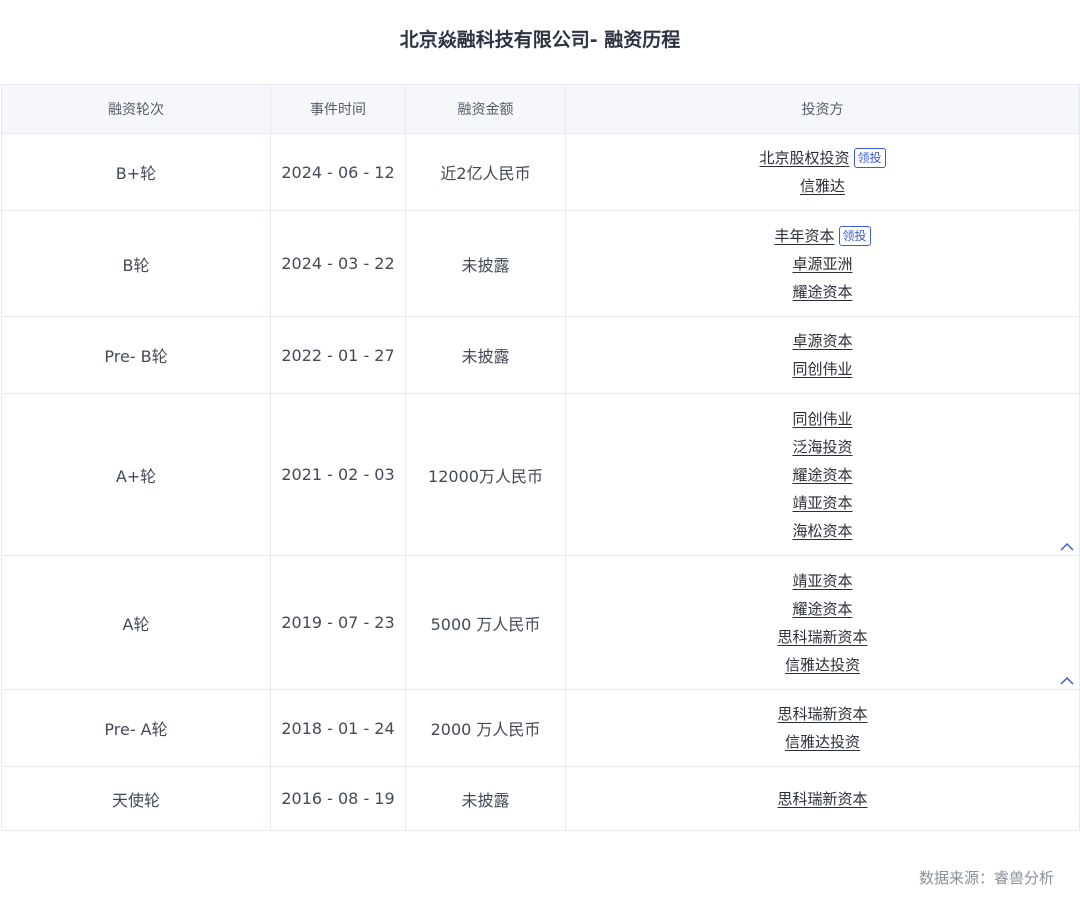  I want to click on investor-link: 卓源资本, so click(822, 341).